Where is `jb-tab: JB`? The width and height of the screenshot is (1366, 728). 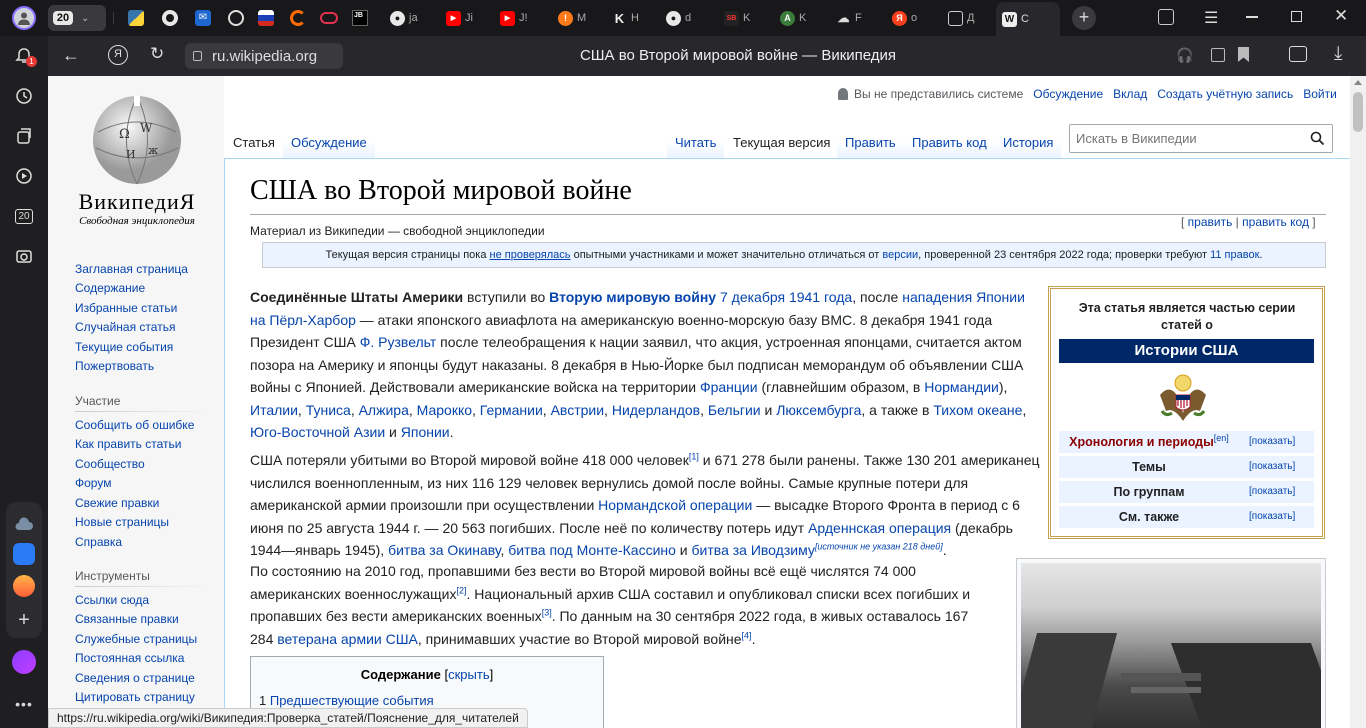 jb-tab: JB is located at coordinates (360, 18).